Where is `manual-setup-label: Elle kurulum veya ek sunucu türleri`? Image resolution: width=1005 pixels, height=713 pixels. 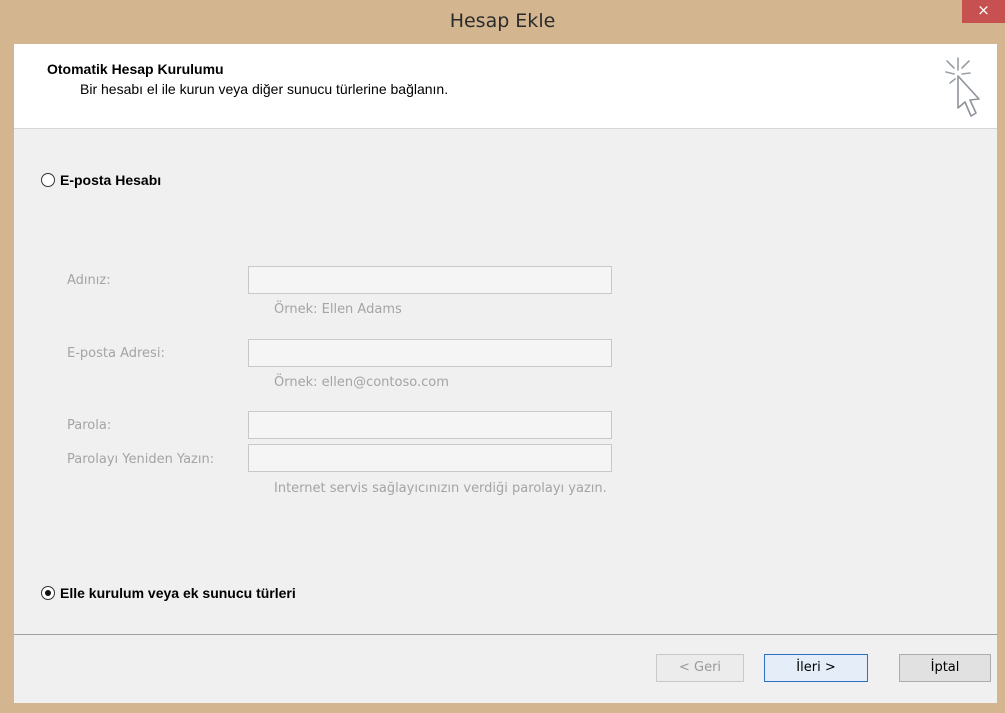 manual-setup-label: Elle kurulum veya ek sunucu türleri is located at coordinates (178, 593).